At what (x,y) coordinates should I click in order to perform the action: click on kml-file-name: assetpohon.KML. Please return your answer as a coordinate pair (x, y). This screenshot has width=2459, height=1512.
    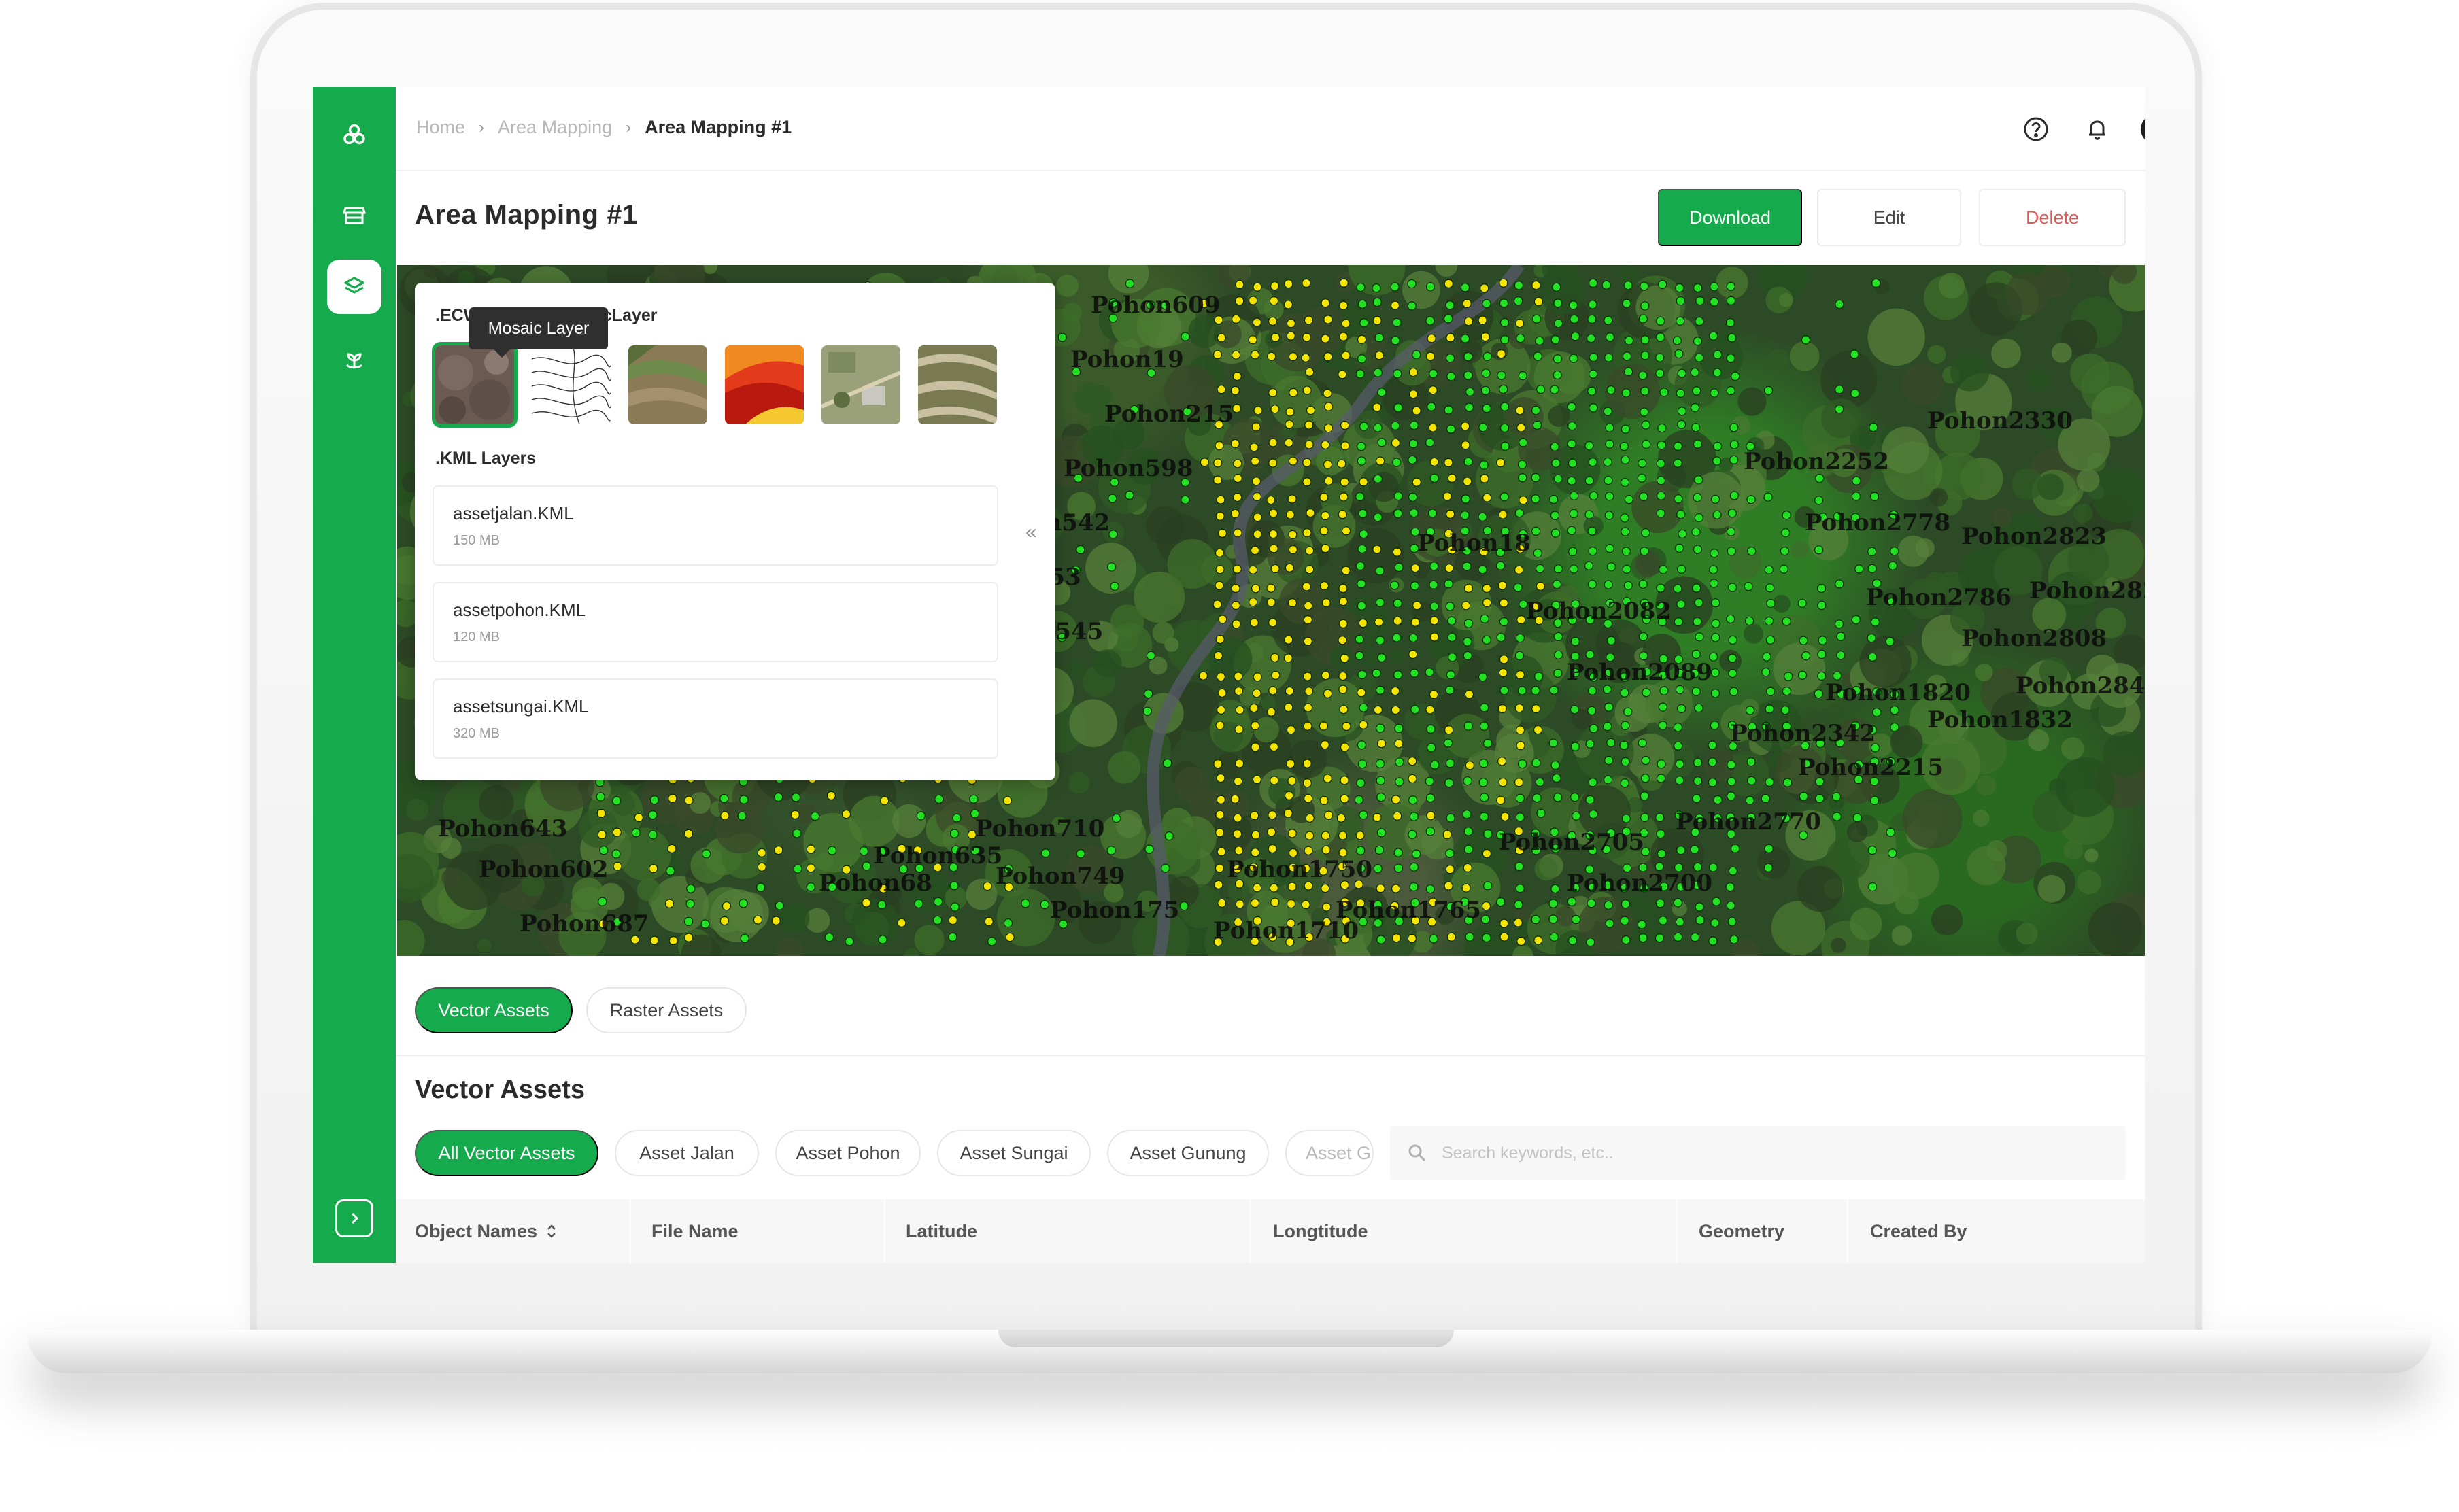
    Looking at the image, I should click on (519, 610).